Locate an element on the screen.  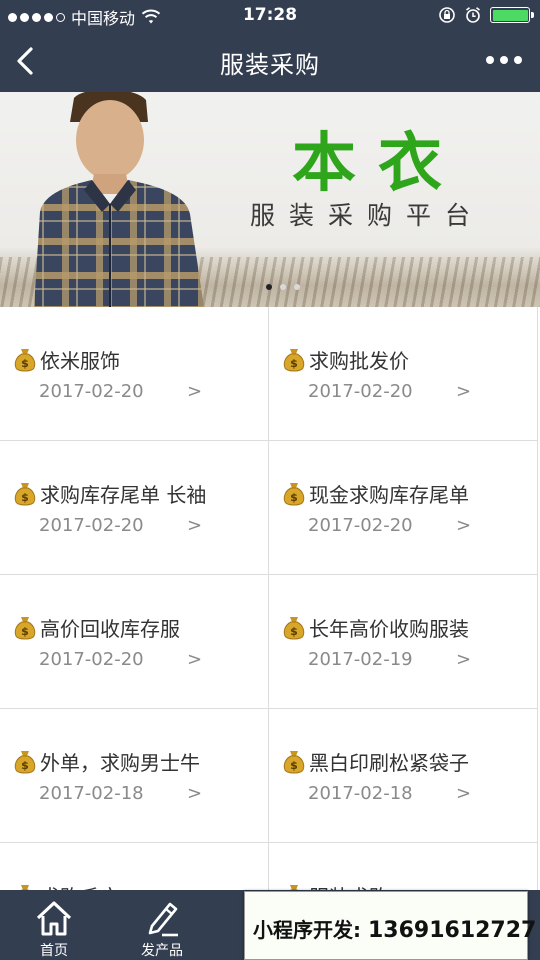
promo-phone: 13691612727 is located at coordinates (452, 930).